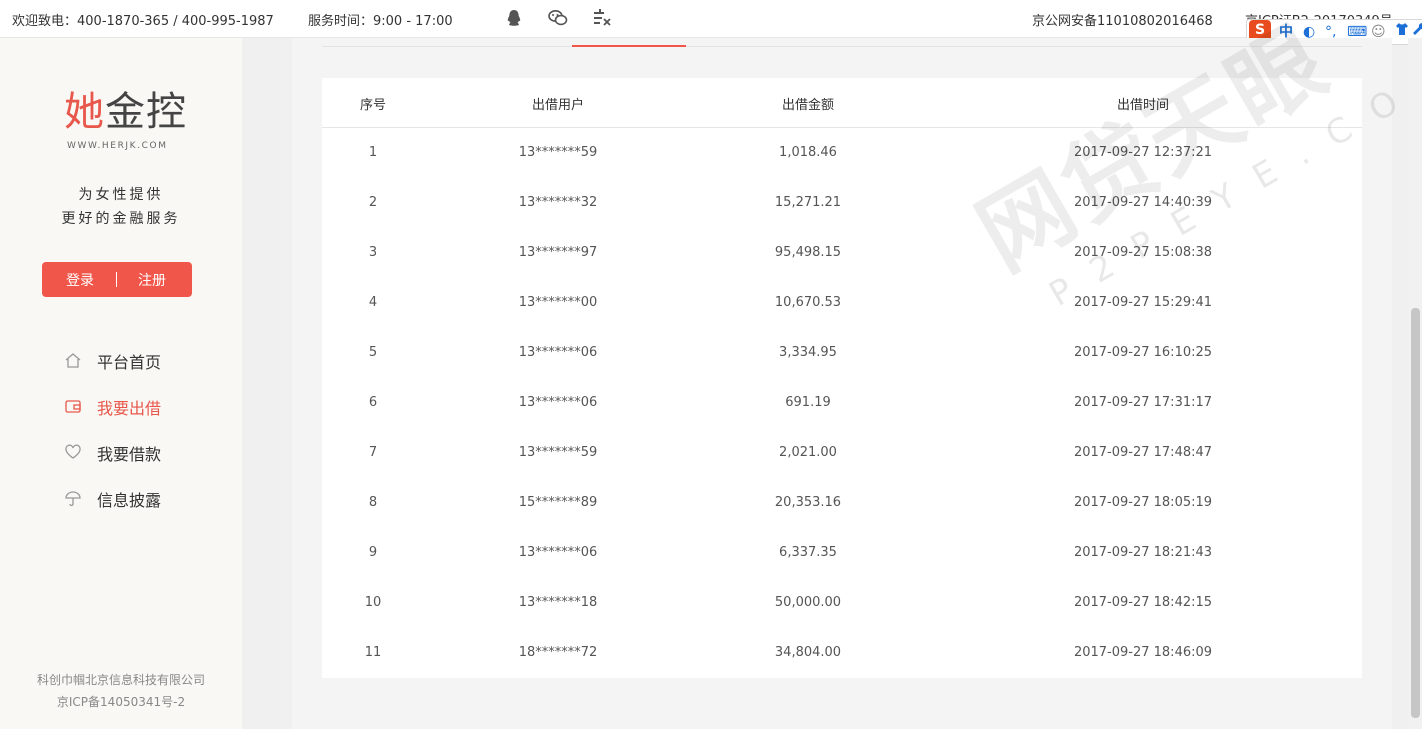  Describe the element at coordinates (808, 402) in the screenshot. I see `cell-amount: 691.19` at that location.